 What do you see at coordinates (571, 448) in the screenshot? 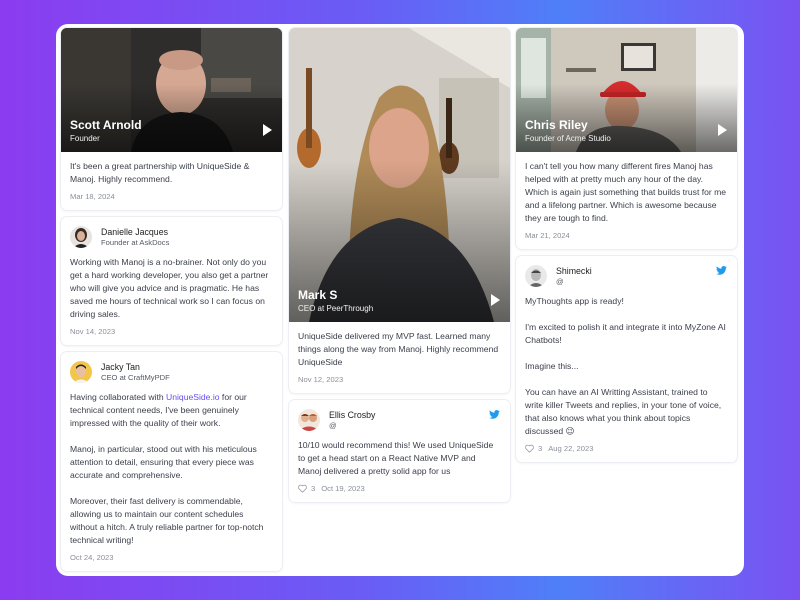
I see `testimonial-date: Aug 22, 2023` at bounding box center [571, 448].